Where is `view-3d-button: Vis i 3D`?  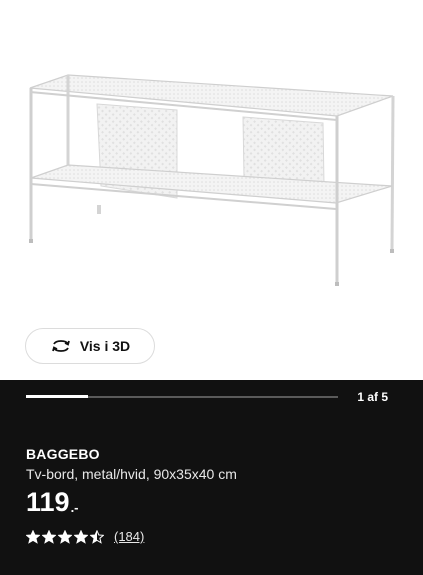 view-3d-button: Vis i 3D is located at coordinates (90, 346).